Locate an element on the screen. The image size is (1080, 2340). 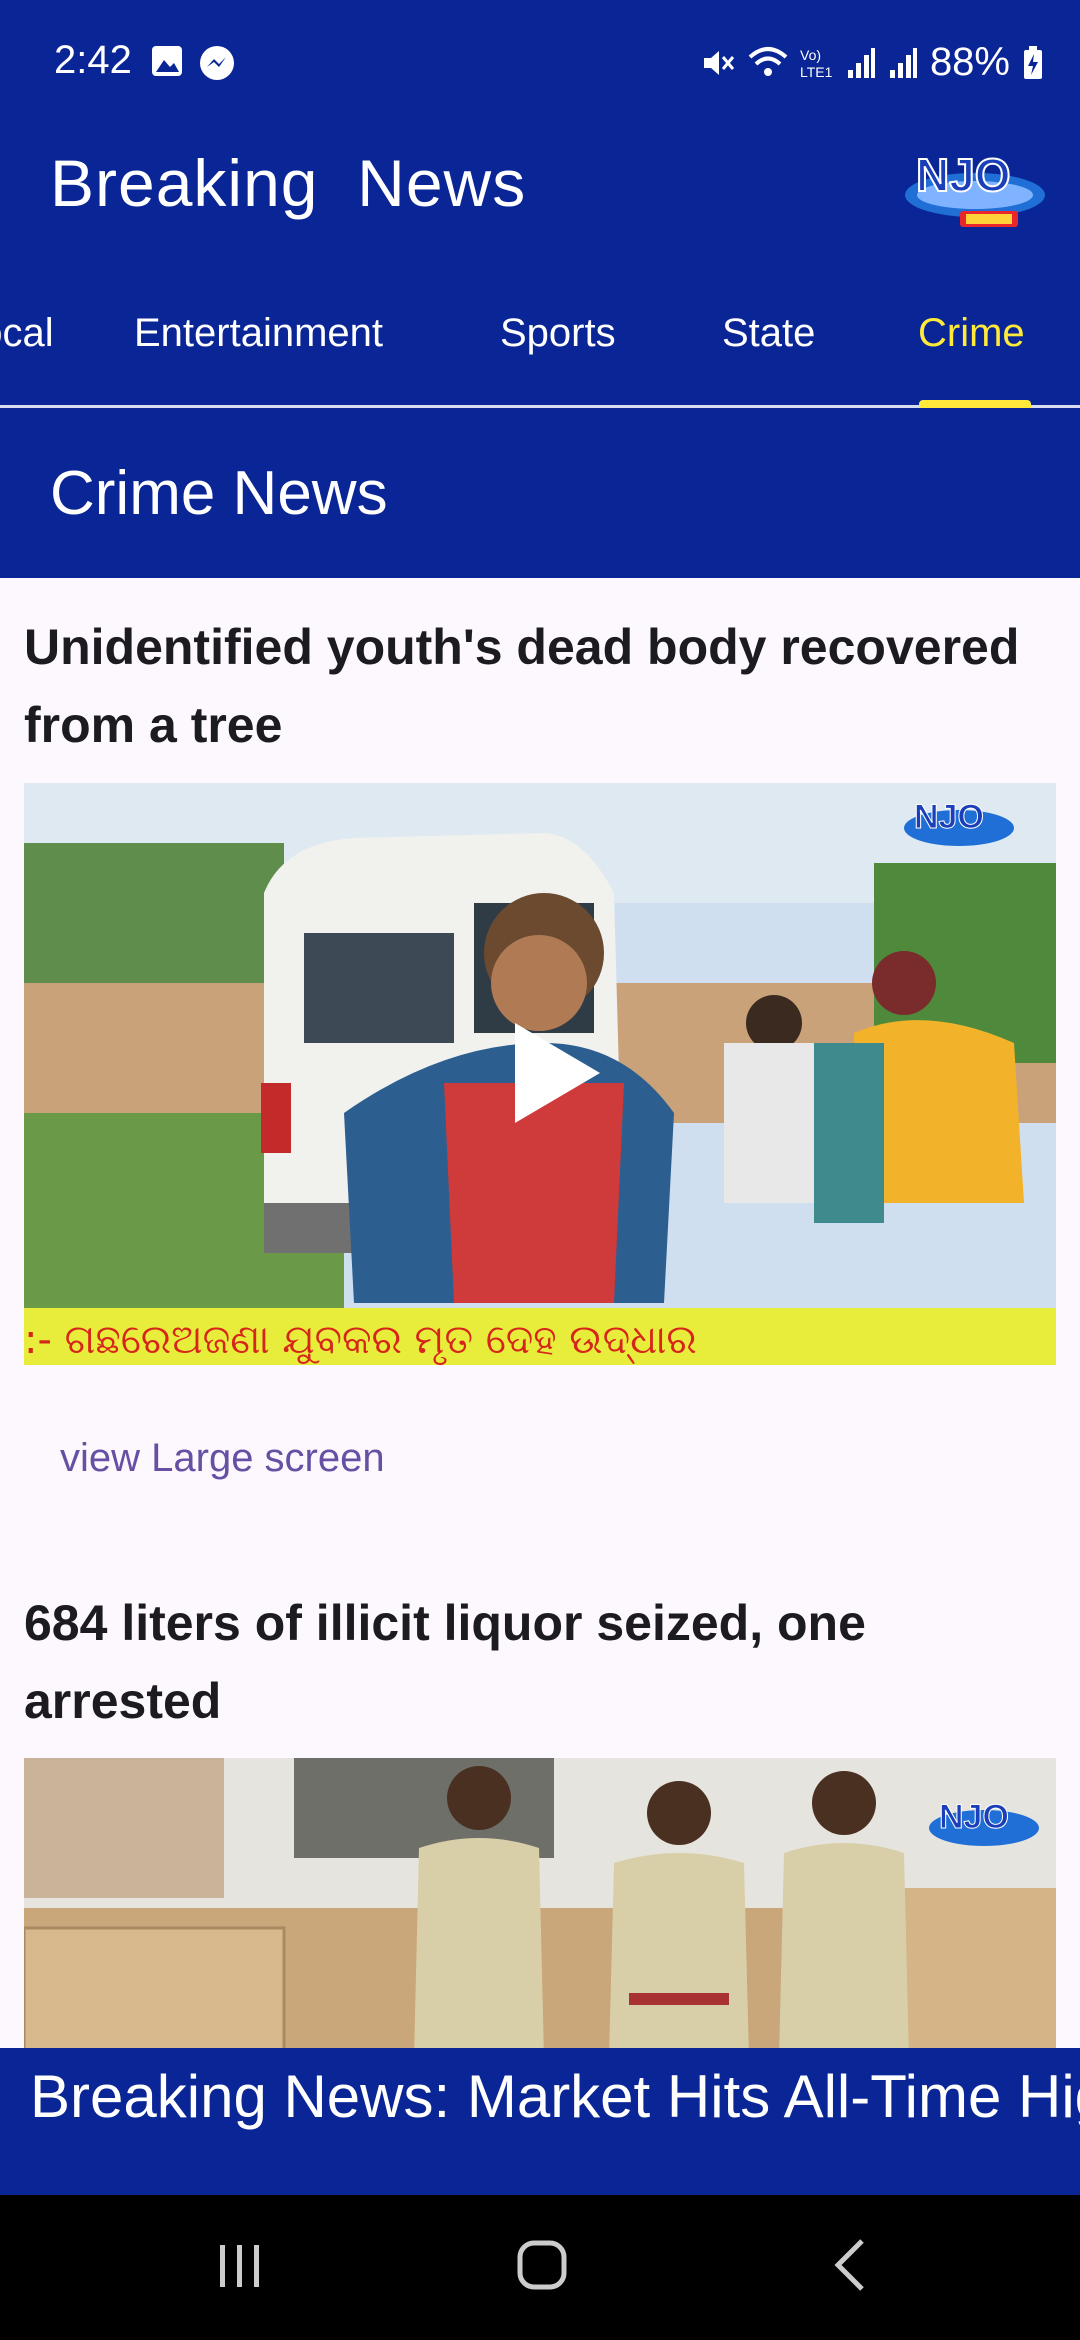
channel-logo: NJO is located at coordinates (975, 187).